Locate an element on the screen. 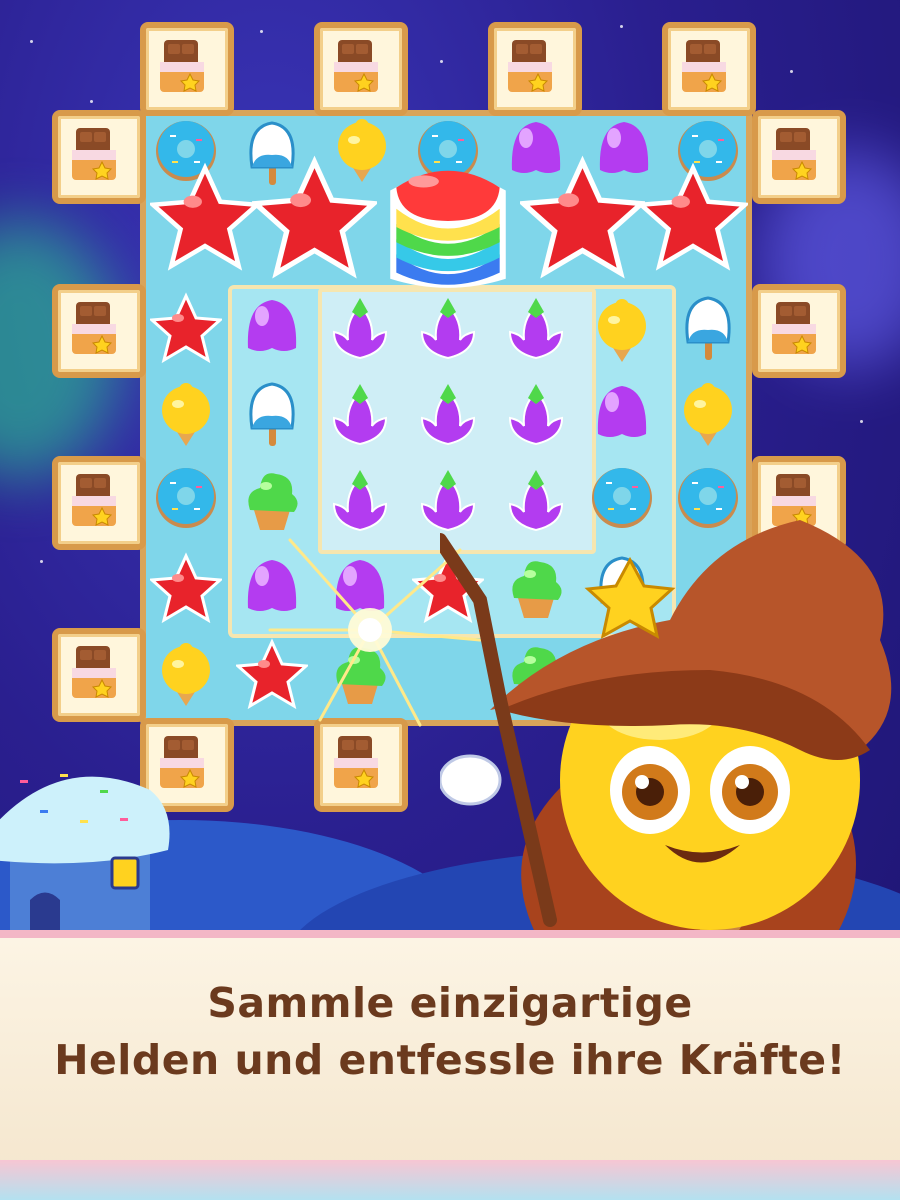 The height and width of the screenshot is (1200, 900). donut-icon is located at coordinates (186, 498).